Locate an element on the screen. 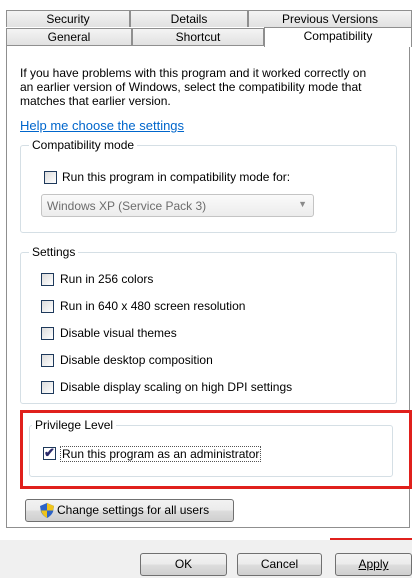 The image size is (412, 578). cancel-button: Cancel is located at coordinates (279, 564).